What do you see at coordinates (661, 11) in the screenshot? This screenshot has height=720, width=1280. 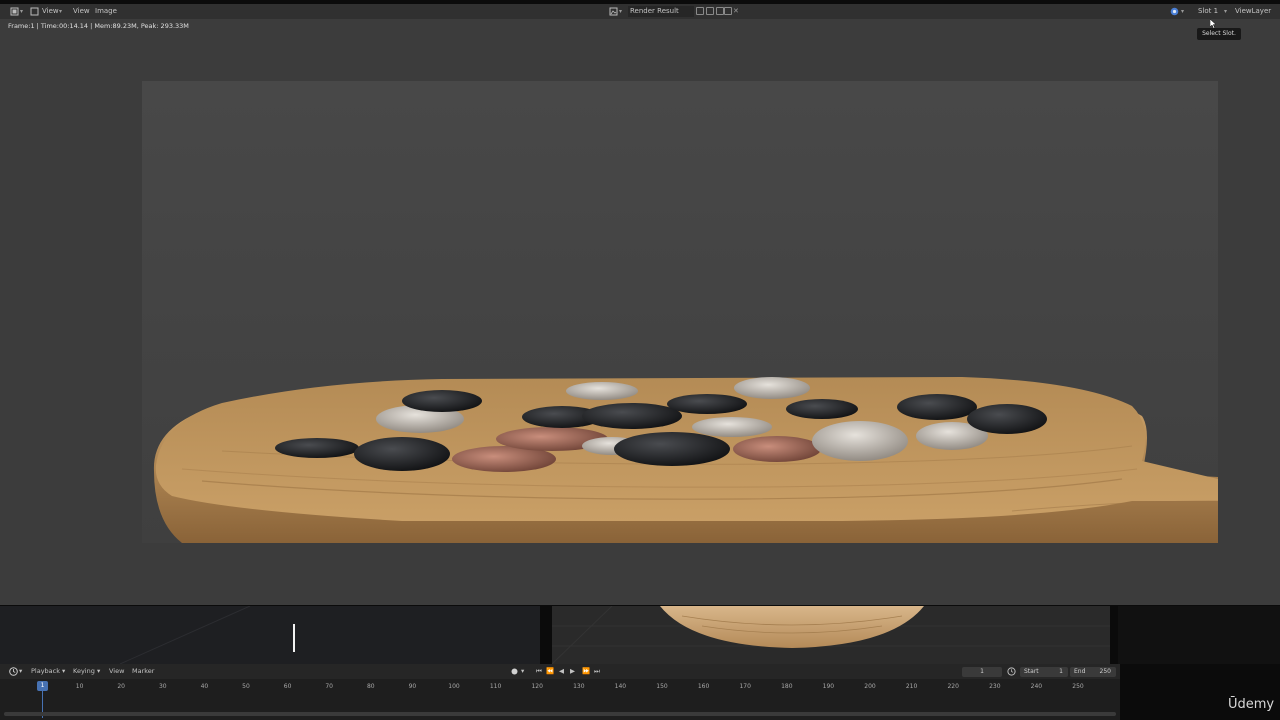 I see `image-name-field: Render Result` at bounding box center [661, 11].